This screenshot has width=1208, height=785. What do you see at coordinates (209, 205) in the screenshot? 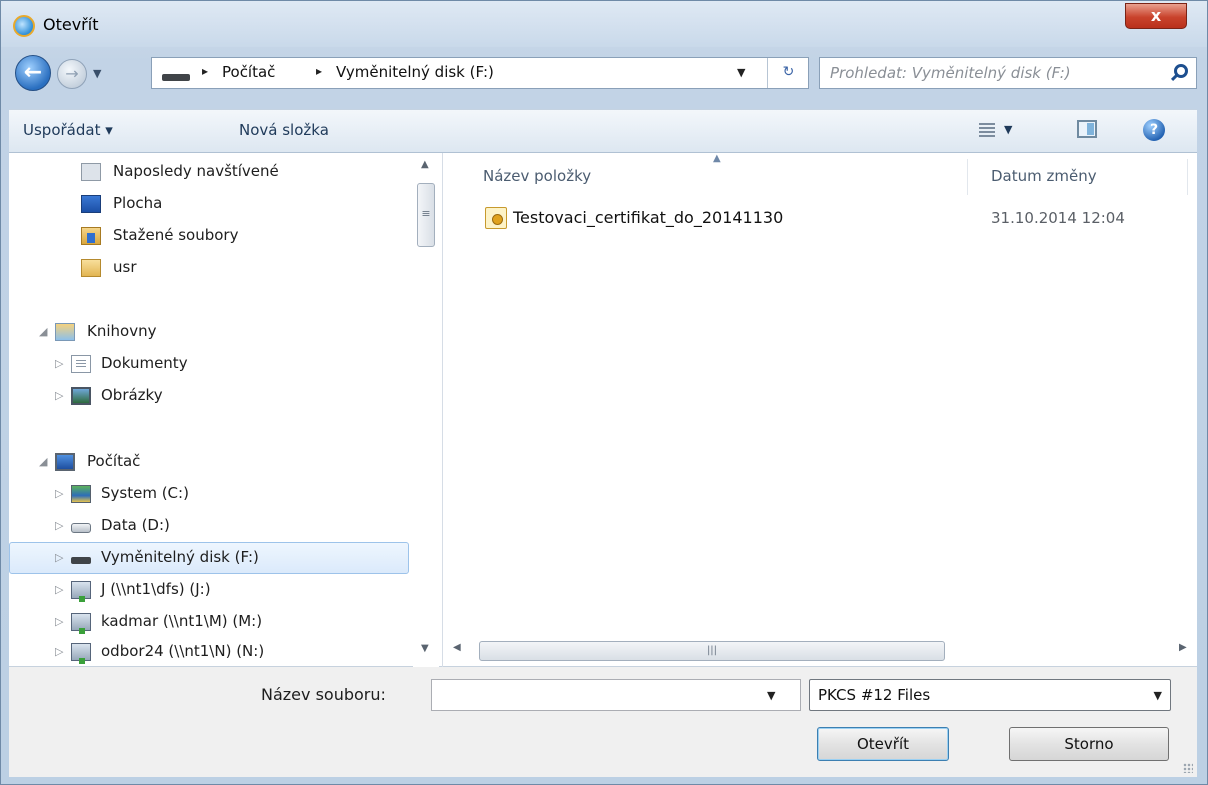
I see `sidebar-item-desktop: Plocha` at bounding box center [209, 205].